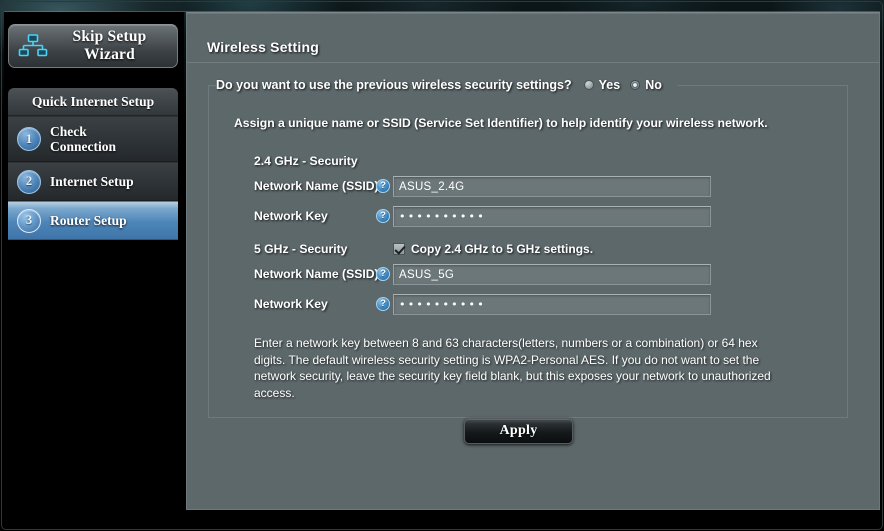 The height and width of the screenshot is (531, 884). What do you see at coordinates (552, 274) in the screenshot?
I see `input-ssid-5ghz` at bounding box center [552, 274].